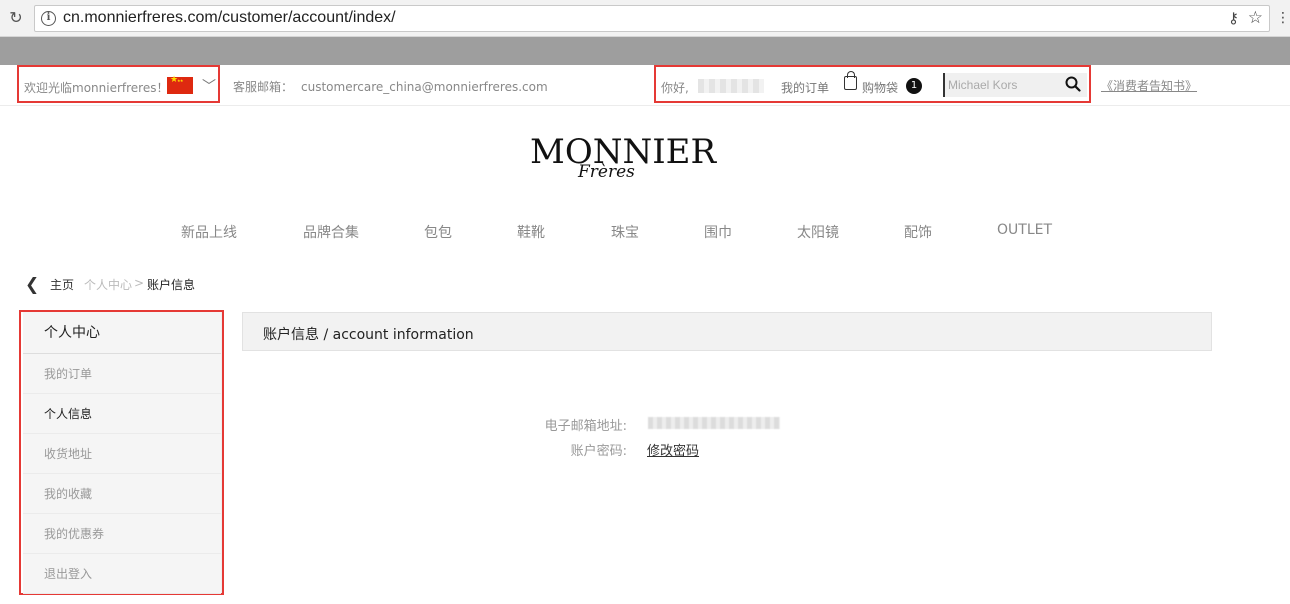  I want to click on shopping-bag-link: 购物袋, so click(880, 87).